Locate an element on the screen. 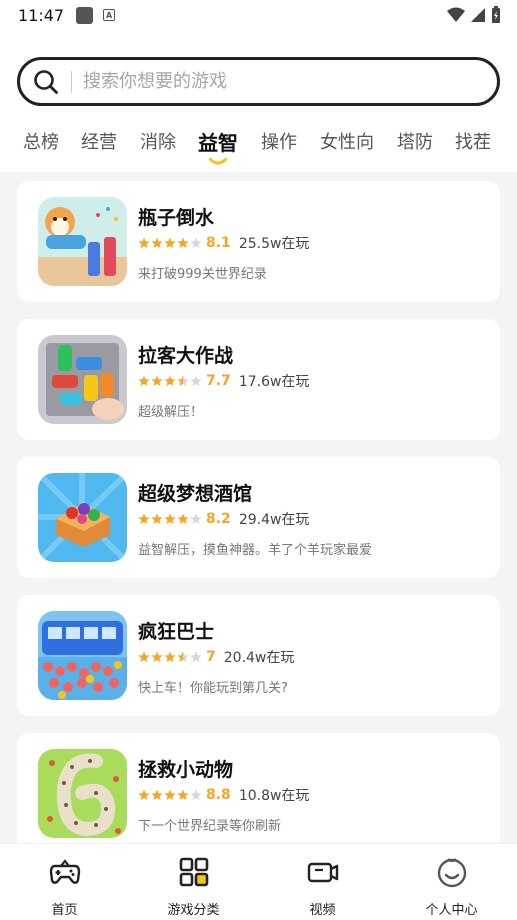  play-count: 29.4w在玩 is located at coordinates (274, 520).